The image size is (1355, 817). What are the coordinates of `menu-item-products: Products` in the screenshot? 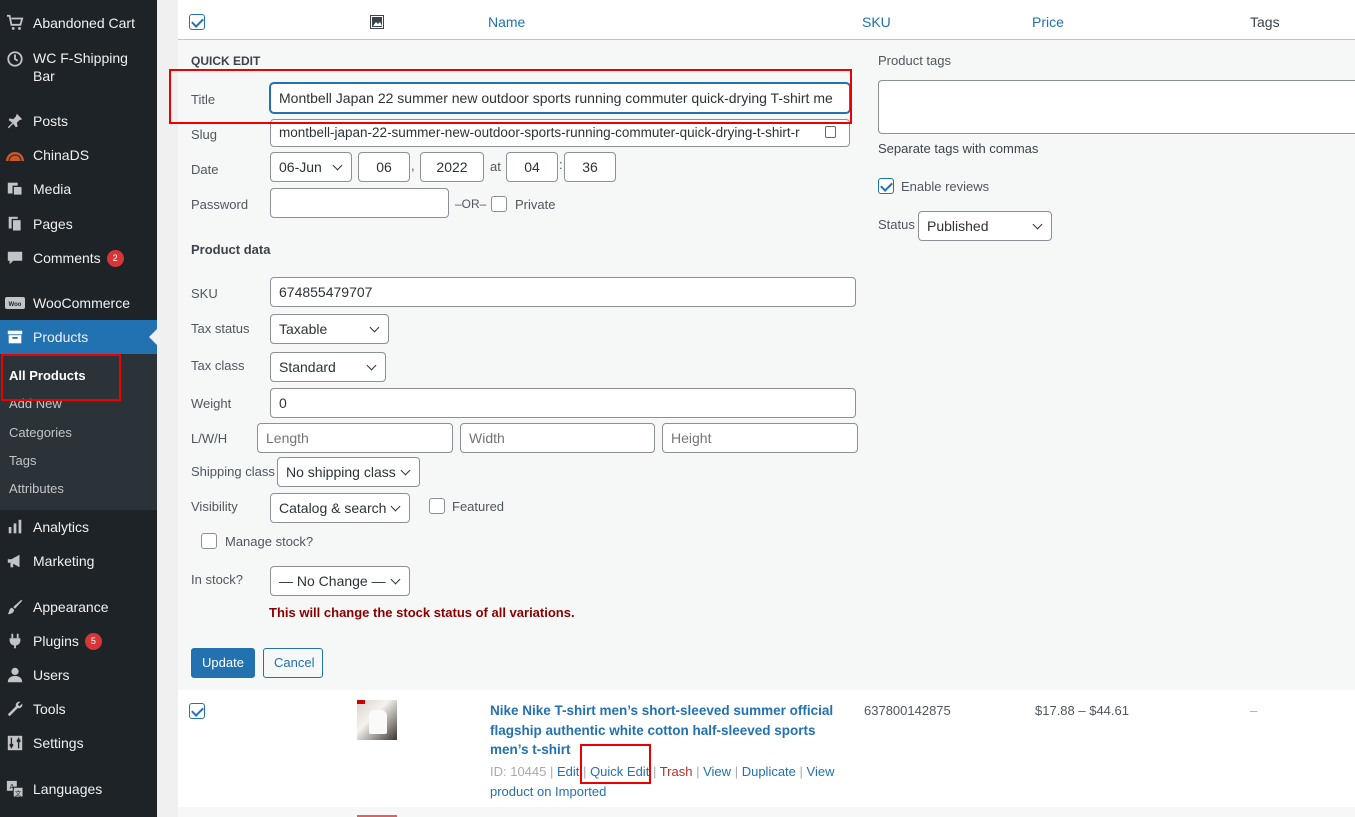 It's located at (78, 337).